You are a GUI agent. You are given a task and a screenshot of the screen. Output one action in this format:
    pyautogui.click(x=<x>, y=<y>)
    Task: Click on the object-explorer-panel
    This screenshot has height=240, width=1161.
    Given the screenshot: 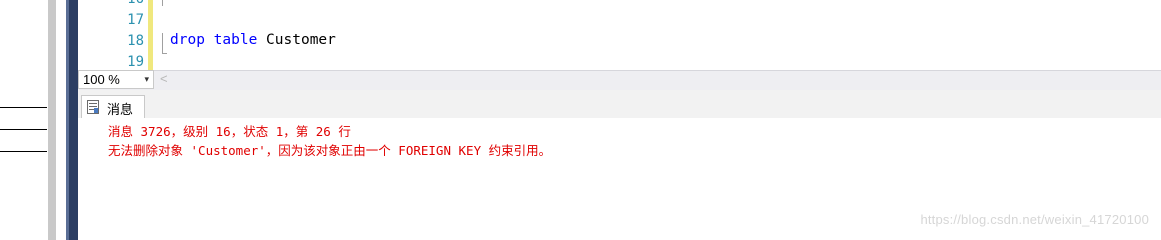 What is the action you would take?
    pyautogui.click(x=24, y=120)
    